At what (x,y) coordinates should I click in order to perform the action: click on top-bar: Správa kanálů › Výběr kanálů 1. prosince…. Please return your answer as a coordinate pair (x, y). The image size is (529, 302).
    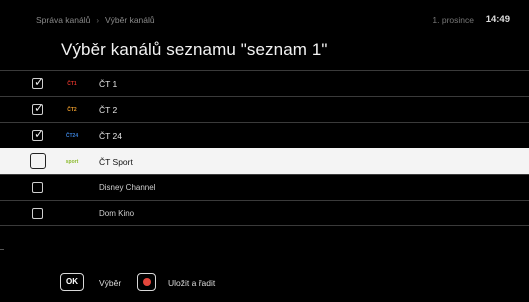
    Looking at the image, I should click on (264, 19).